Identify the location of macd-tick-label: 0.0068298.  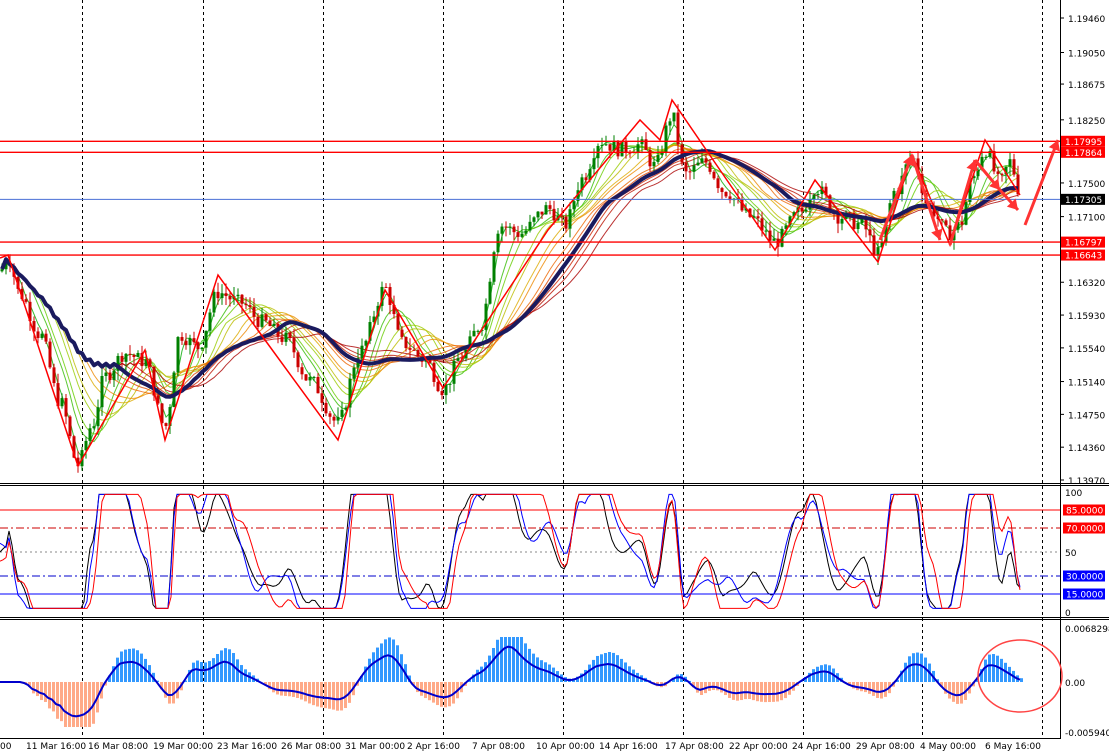
(1087, 630).